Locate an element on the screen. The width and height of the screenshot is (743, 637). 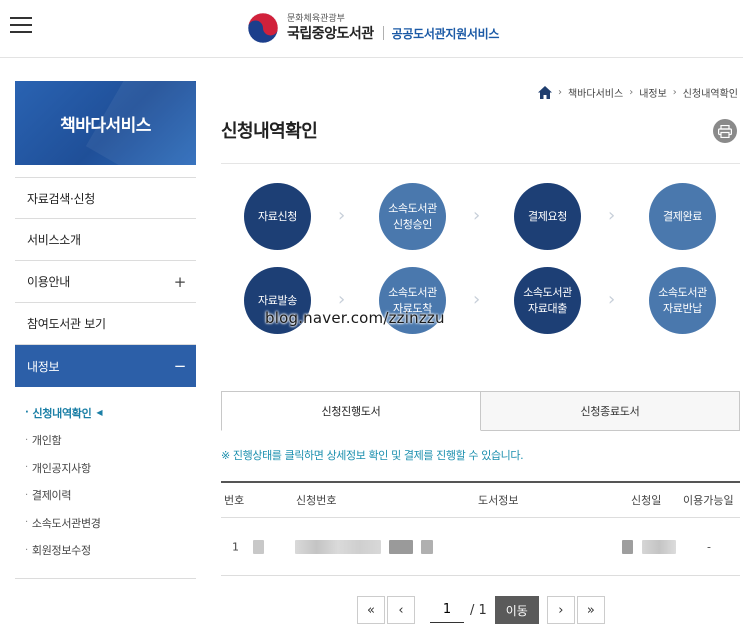
submenu-item-request-history: · 신청내역확인 ◀ is located at coordinates (110, 413).